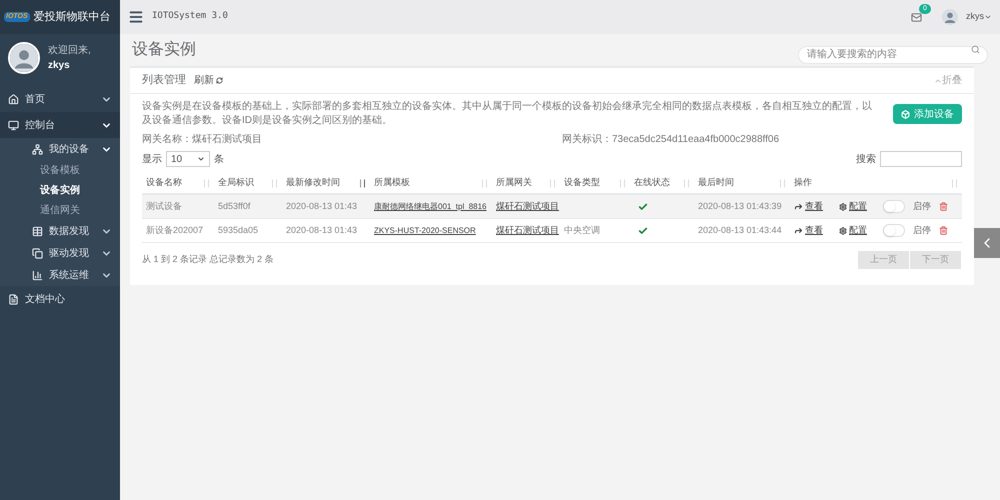 This screenshot has height=500, width=1000. What do you see at coordinates (175, 229) in the screenshot?
I see `table-cell: 新设备202007` at bounding box center [175, 229].